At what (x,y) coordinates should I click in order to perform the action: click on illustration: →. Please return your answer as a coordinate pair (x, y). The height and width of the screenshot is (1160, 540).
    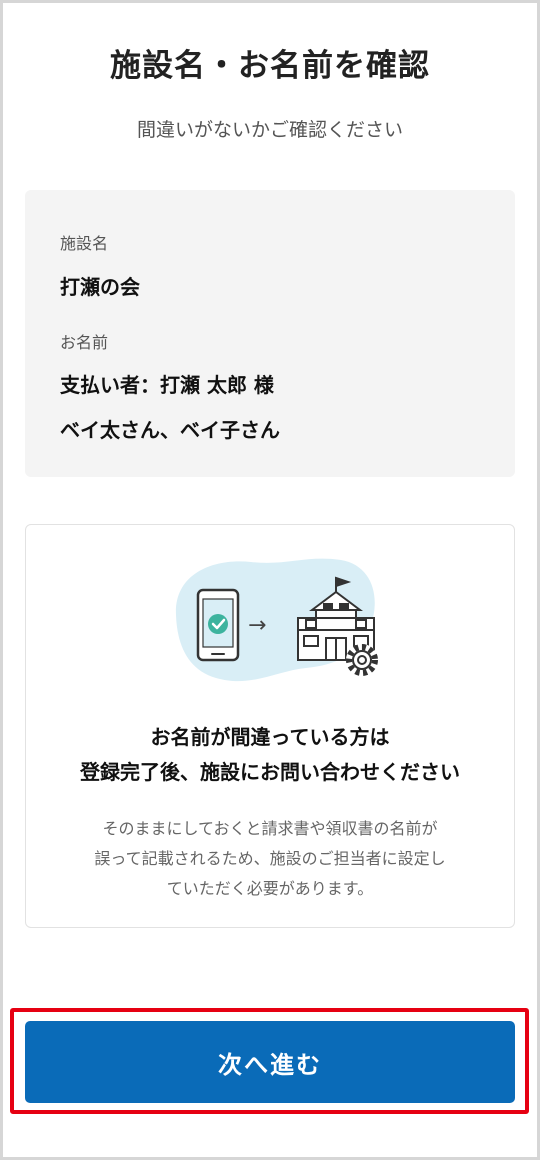
    Looking at the image, I should click on (276, 620).